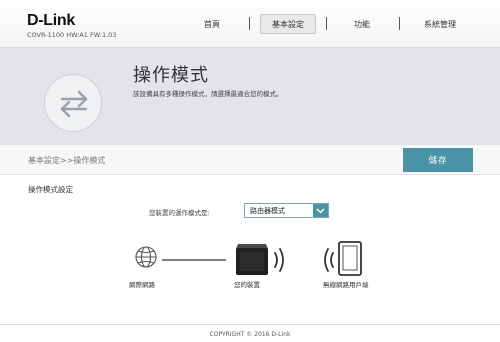 Image resolution: width=500 pixels, height=342 pixels. What do you see at coordinates (286, 210) in the screenshot?
I see `operation-mode-select: 路由器模式` at bounding box center [286, 210].